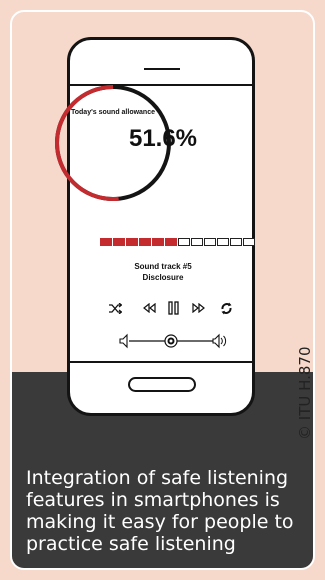 Image resolution: width=325 pixels, height=580 pixels. Describe the element at coordinates (219, 341) in the screenshot. I see `volume-high-icon` at that location.